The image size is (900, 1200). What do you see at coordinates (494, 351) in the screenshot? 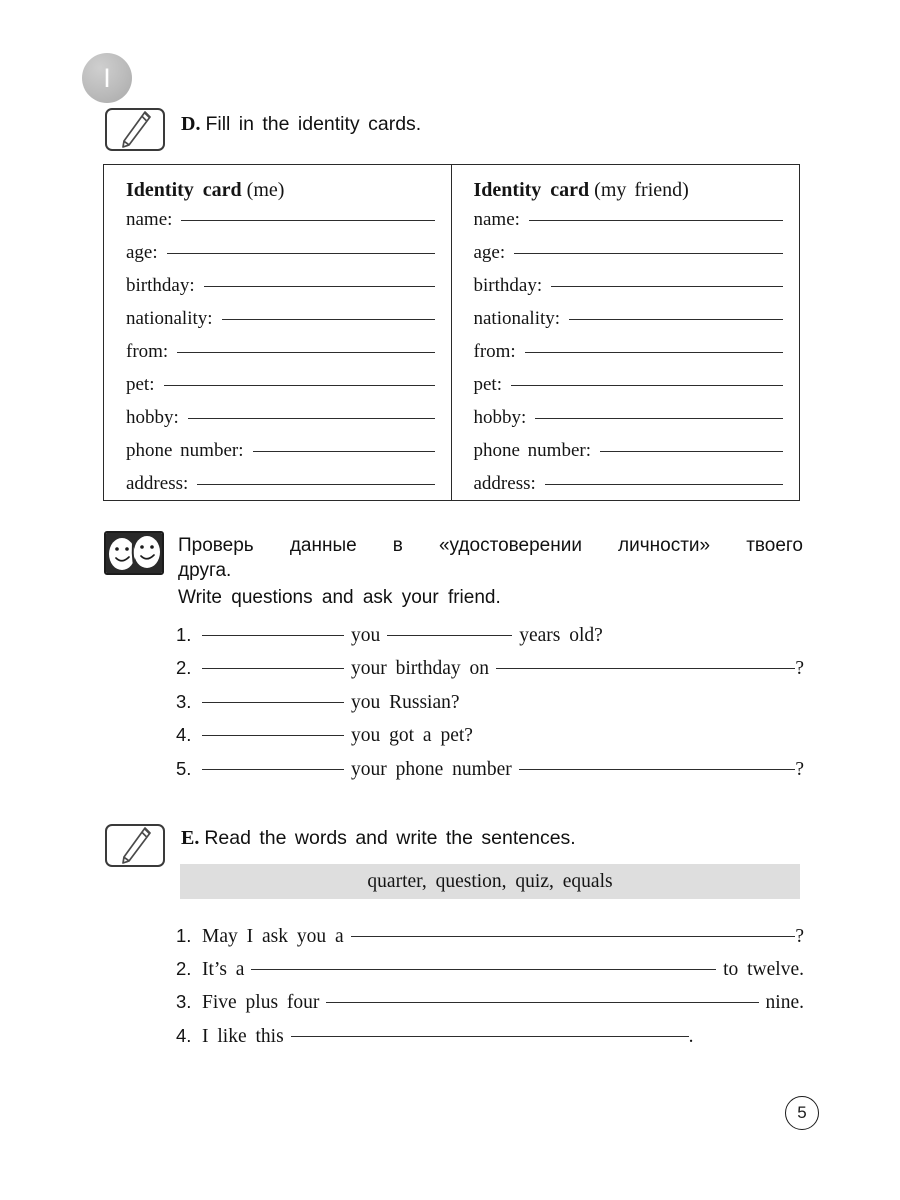
I see `friend-field-from-label: from:` at bounding box center [494, 351].